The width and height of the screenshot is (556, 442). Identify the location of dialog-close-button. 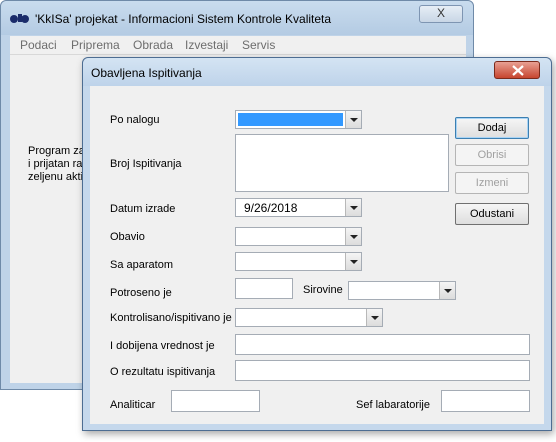
(517, 70).